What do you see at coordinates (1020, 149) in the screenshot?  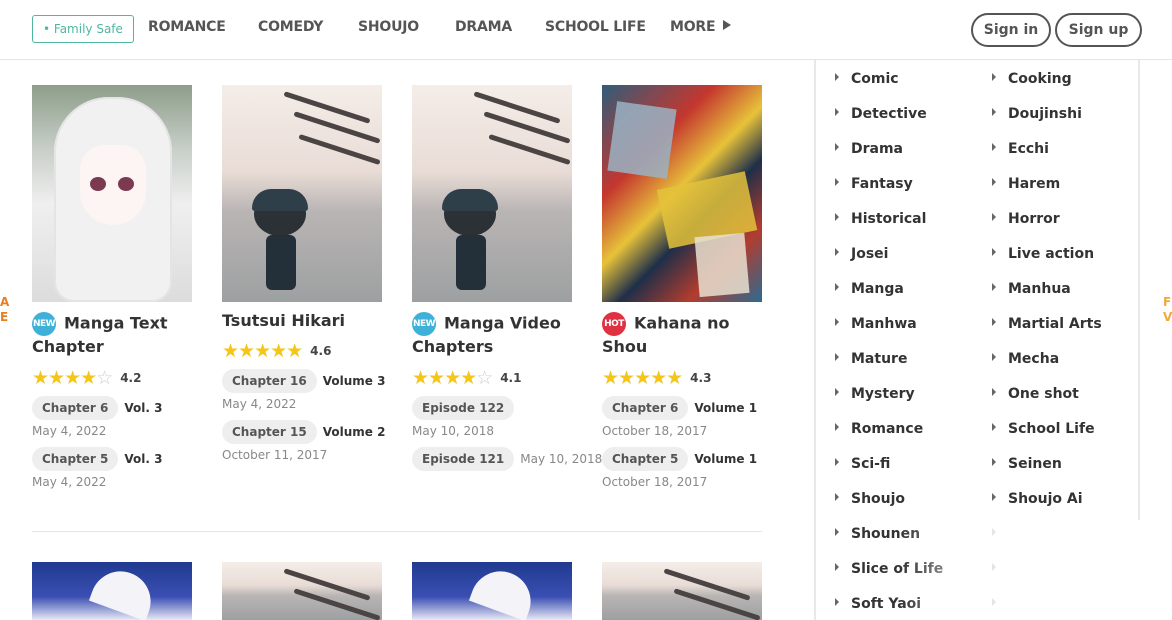 I see `genre-item: Ecchi` at bounding box center [1020, 149].